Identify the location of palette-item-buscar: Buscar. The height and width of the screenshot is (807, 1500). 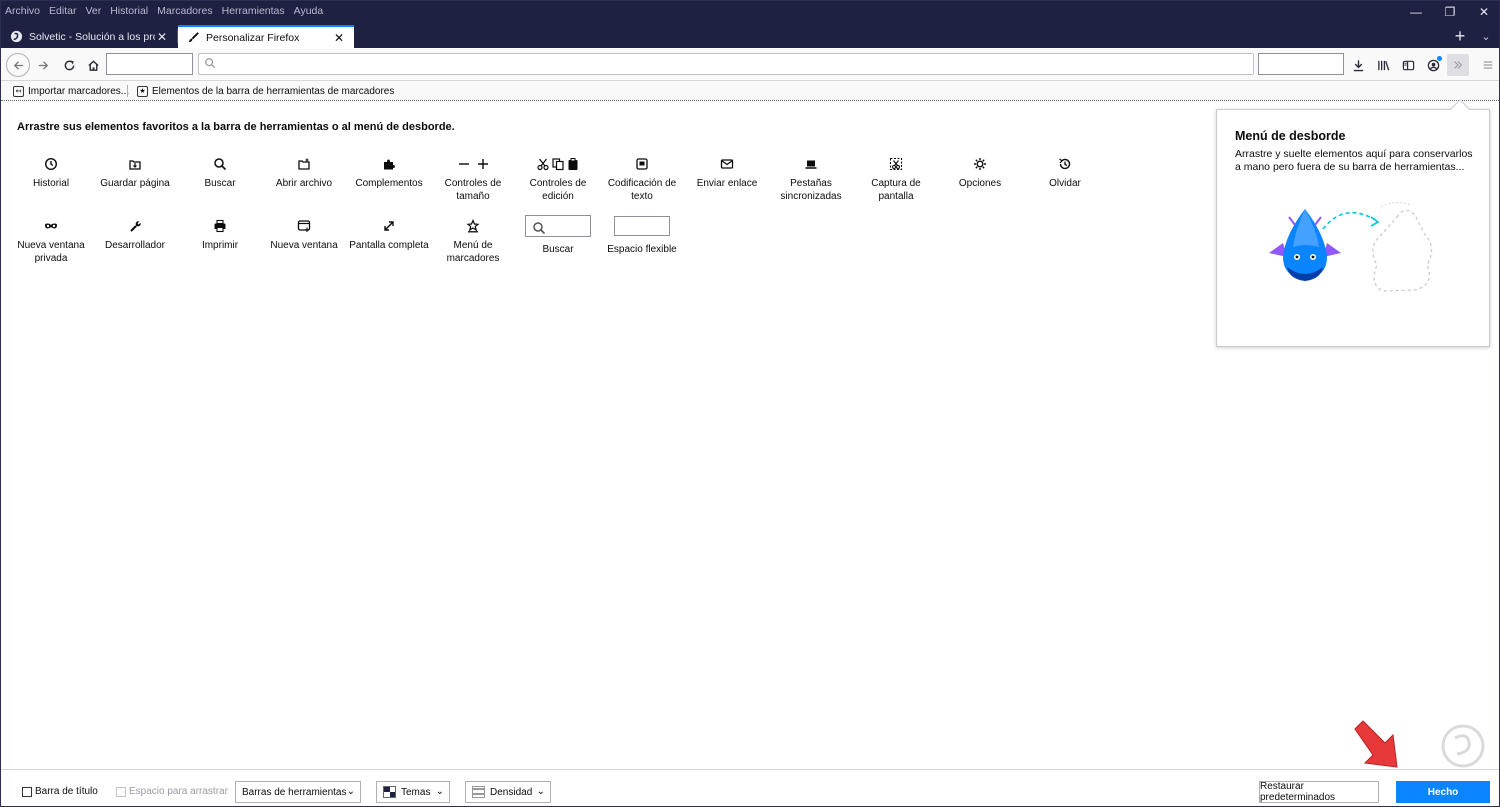
(220, 173).